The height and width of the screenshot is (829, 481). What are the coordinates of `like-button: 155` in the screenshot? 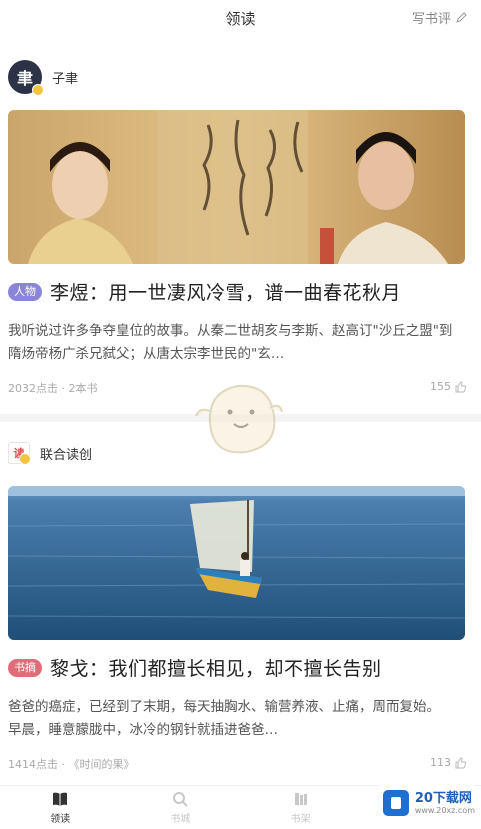 It's located at (448, 386).